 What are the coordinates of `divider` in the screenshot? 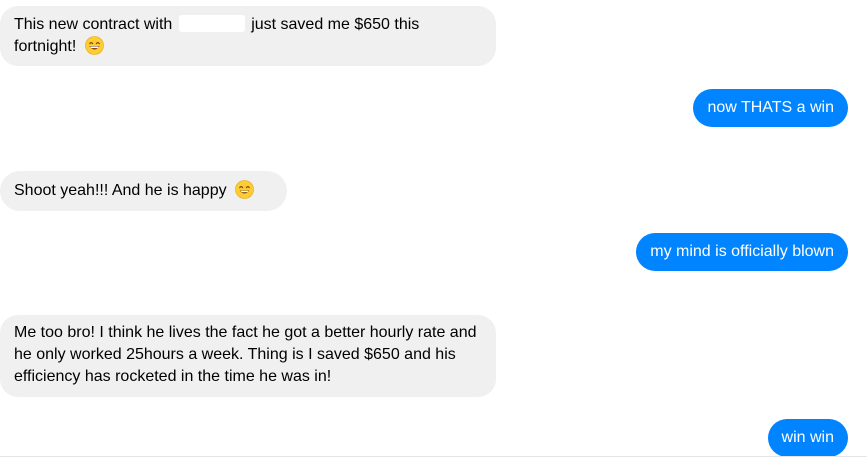 It's located at (433, 456).